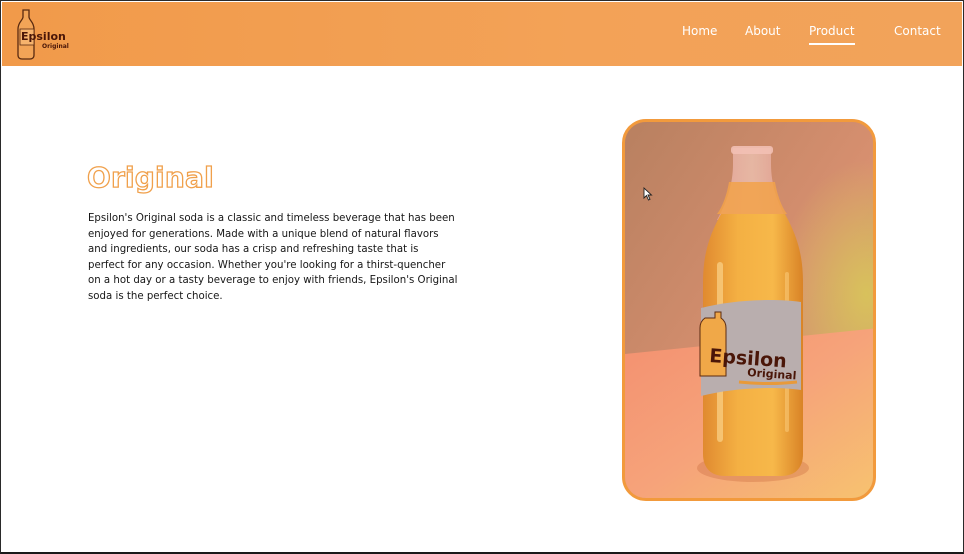  Describe the element at coordinates (648, 194) in the screenshot. I see `mouse-cursor-icon` at that location.